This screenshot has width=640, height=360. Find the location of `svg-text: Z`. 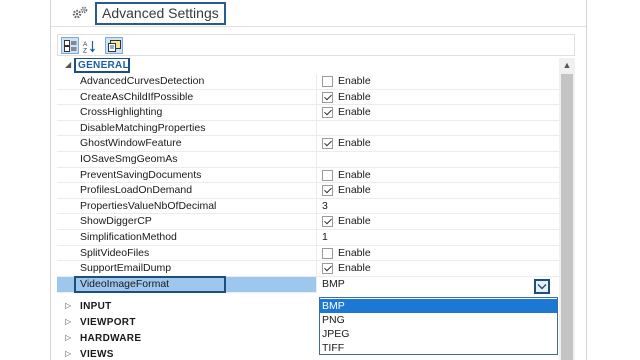

svg-text: Z is located at coordinates (85, 51).